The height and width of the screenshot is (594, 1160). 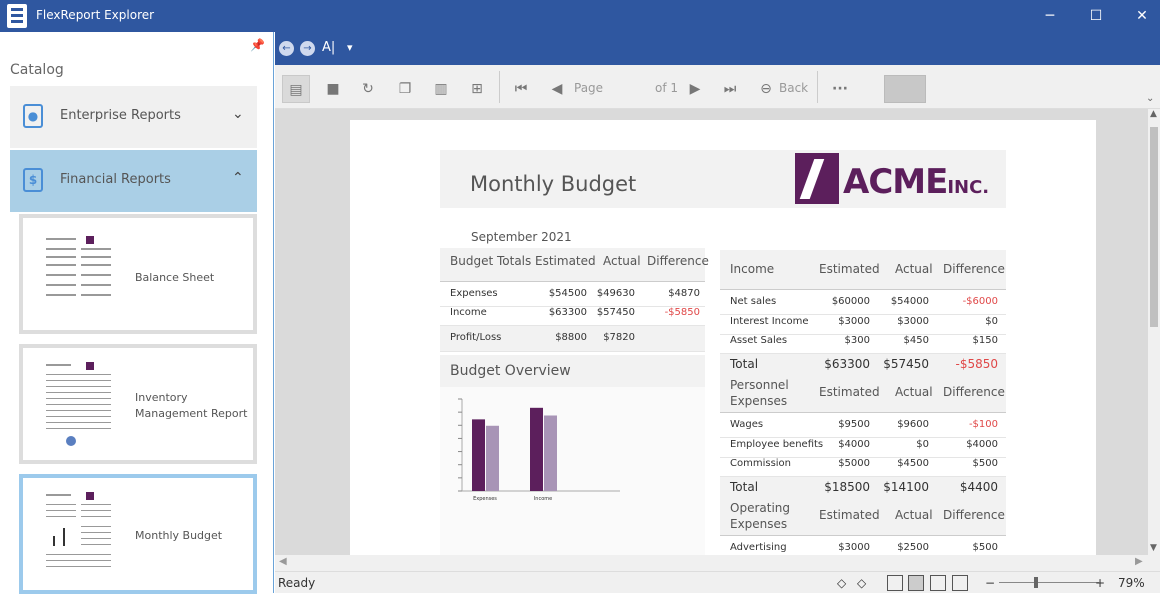 What do you see at coordinates (297, 583) in the screenshot?
I see `status-text: Ready` at bounding box center [297, 583].